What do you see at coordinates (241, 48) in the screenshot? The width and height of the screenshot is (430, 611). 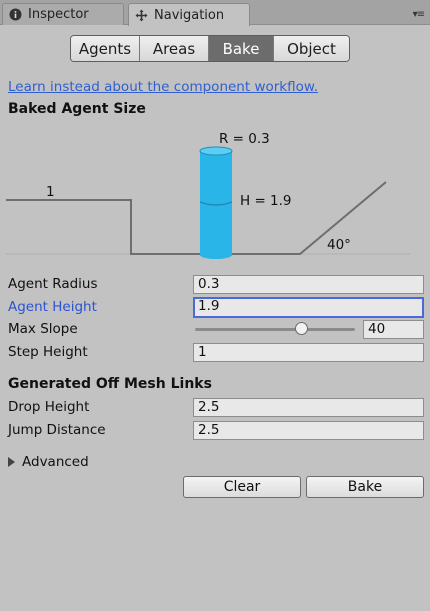 I see `toolbar-bake-button: Bake` at bounding box center [241, 48].